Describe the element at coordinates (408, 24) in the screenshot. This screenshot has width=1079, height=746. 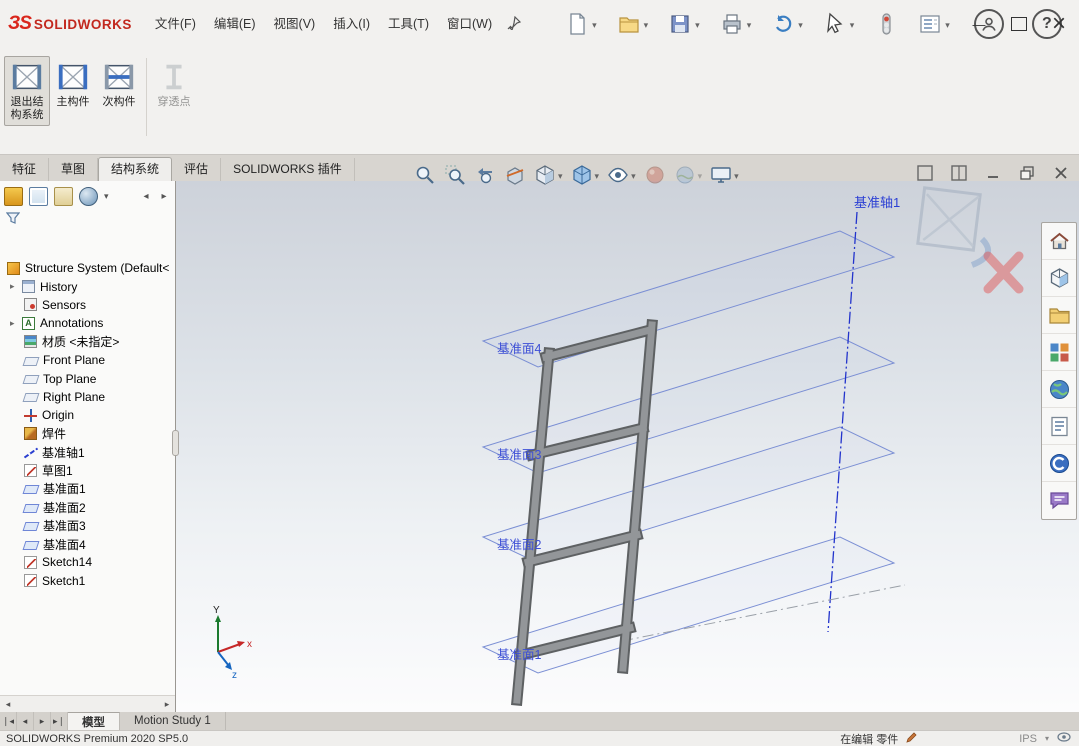
I see `menu-tools: 工具(T)` at that location.